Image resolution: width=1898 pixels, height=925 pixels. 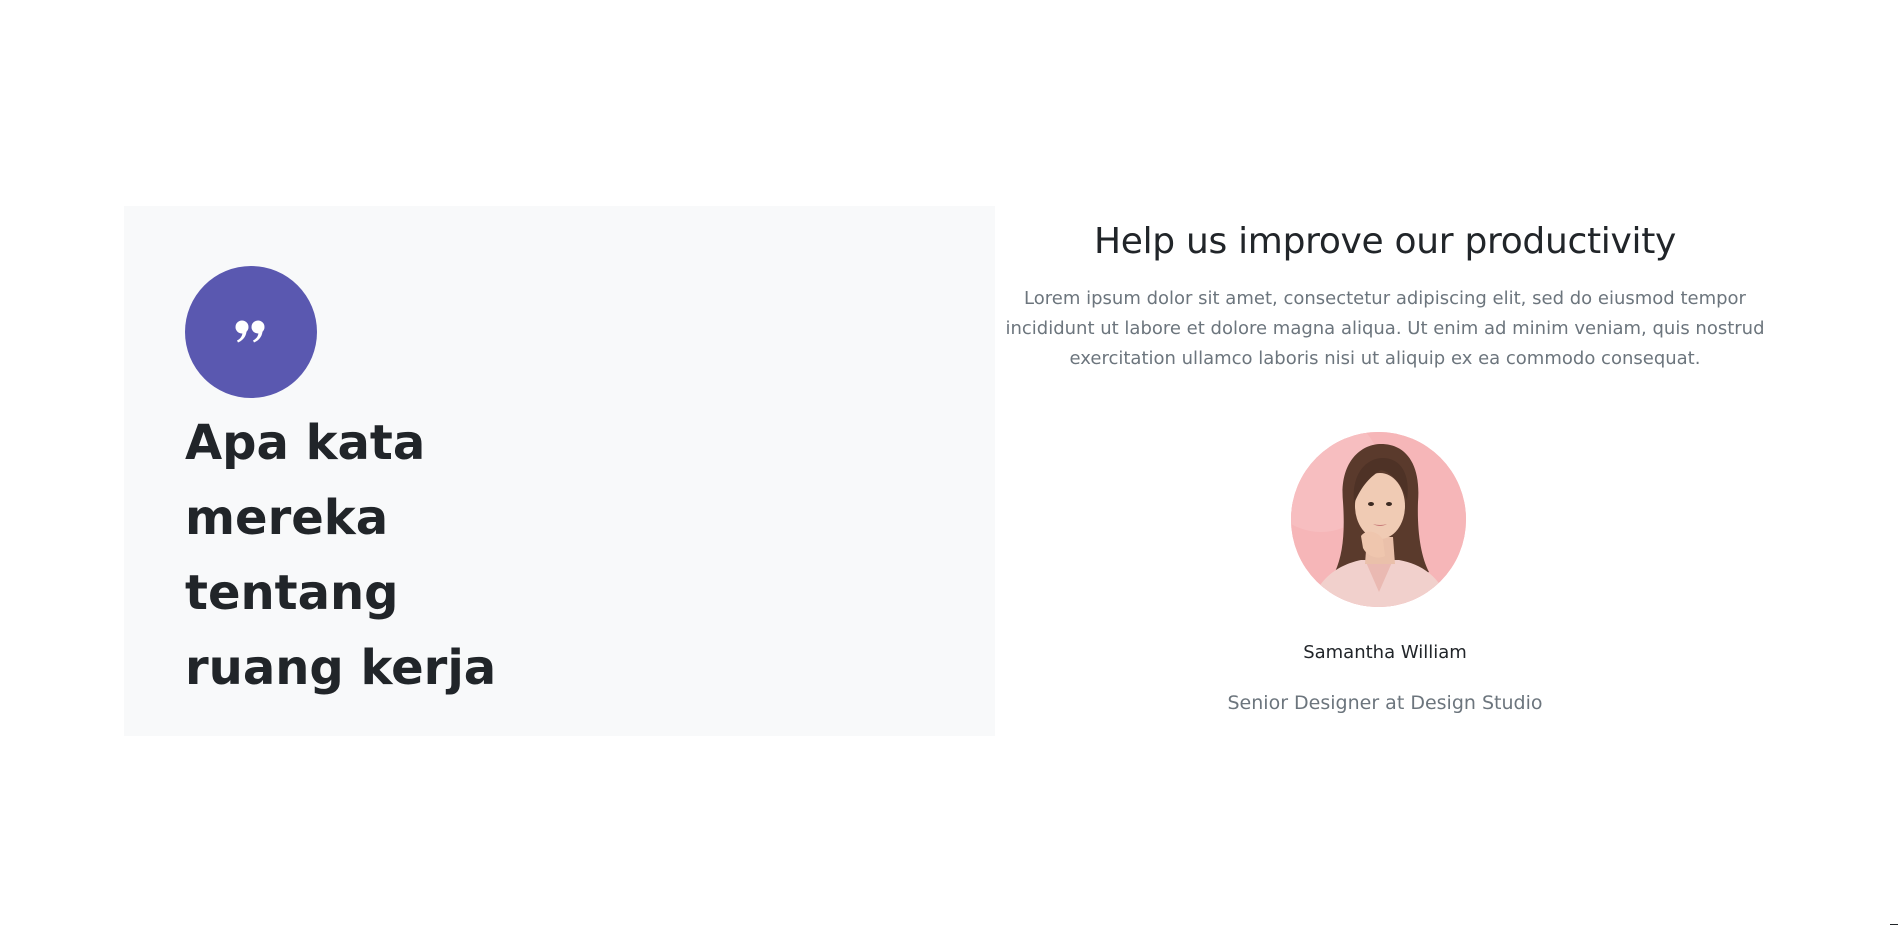 I want to click on woman-portrait-avatar, so click(x=1378, y=519).